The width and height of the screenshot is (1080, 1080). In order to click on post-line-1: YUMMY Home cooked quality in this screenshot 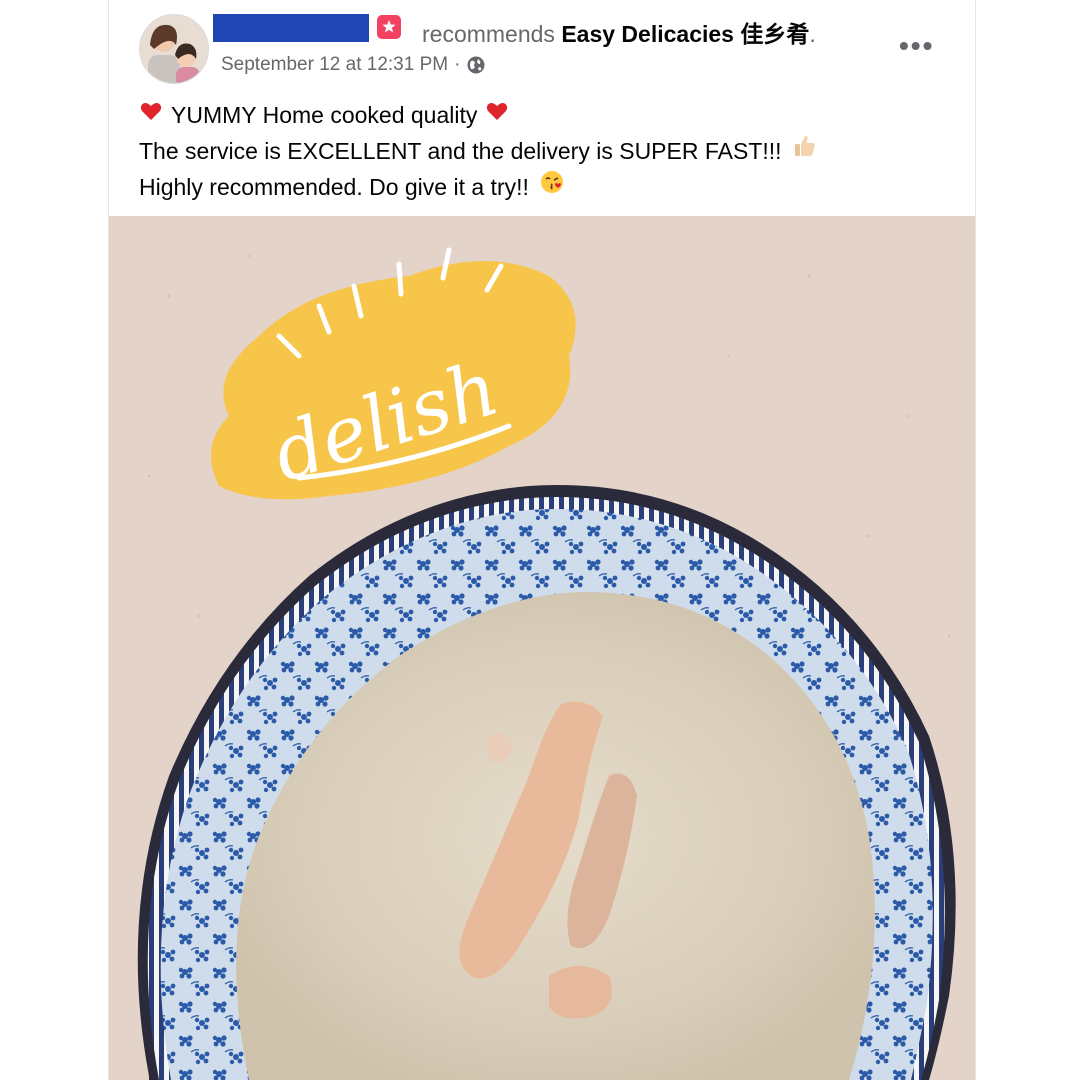, I will do `click(478, 115)`.